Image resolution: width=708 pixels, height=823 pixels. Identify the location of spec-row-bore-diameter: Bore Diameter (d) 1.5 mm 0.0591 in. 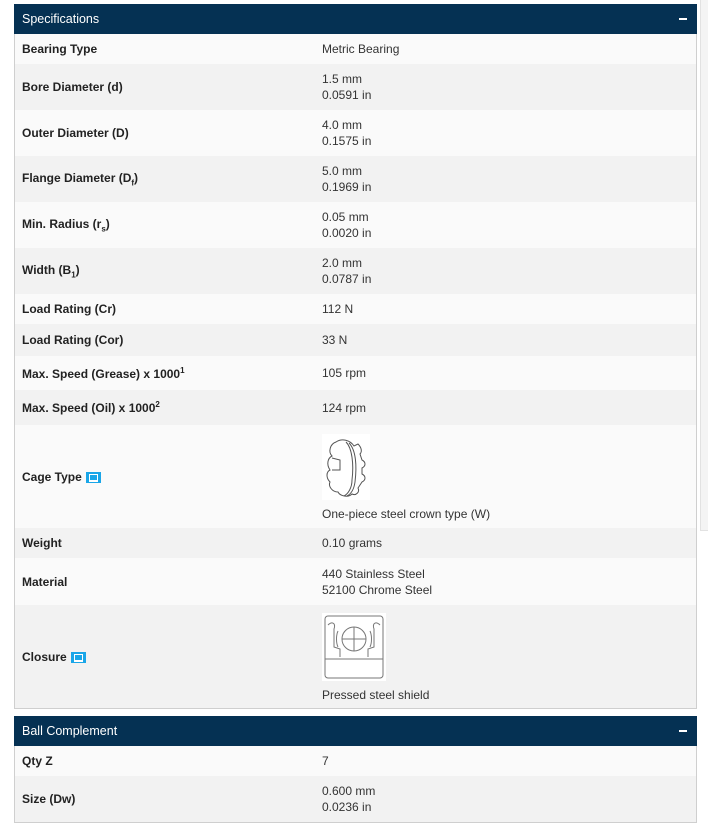
(355, 87).